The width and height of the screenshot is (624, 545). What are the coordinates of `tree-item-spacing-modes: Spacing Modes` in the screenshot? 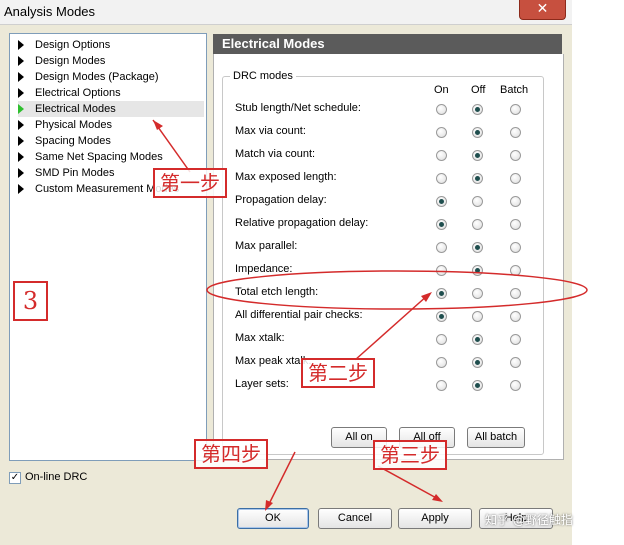 It's located at (111, 141).